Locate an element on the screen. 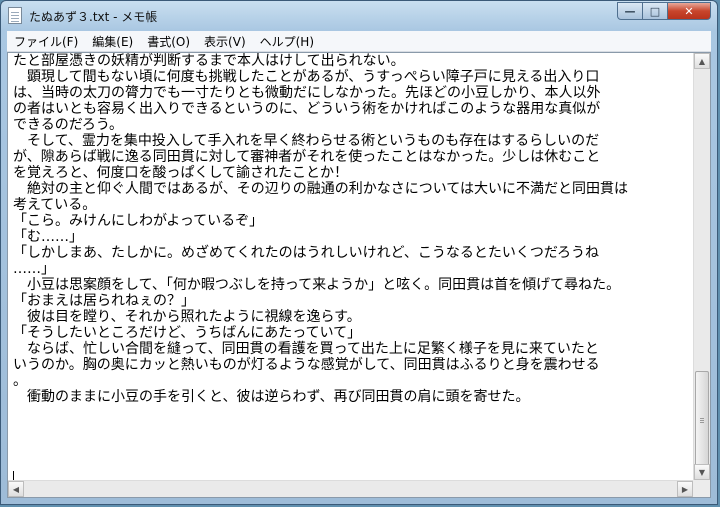 The height and width of the screenshot is (507, 720). text-line: 「そうしたいところだけど、うちばんにあたっていて」 is located at coordinates (353, 333).